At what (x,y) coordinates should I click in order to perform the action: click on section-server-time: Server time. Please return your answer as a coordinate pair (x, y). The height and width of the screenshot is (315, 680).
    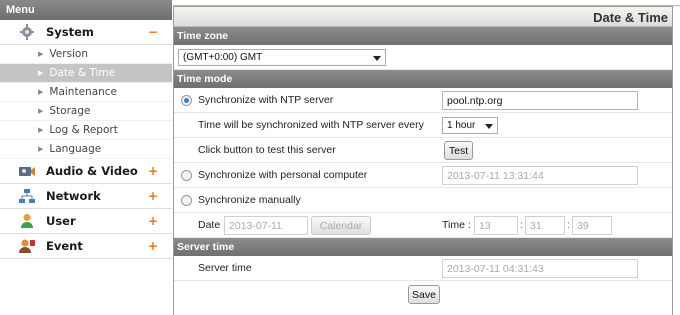
    Looking at the image, I should click on (423, 247).